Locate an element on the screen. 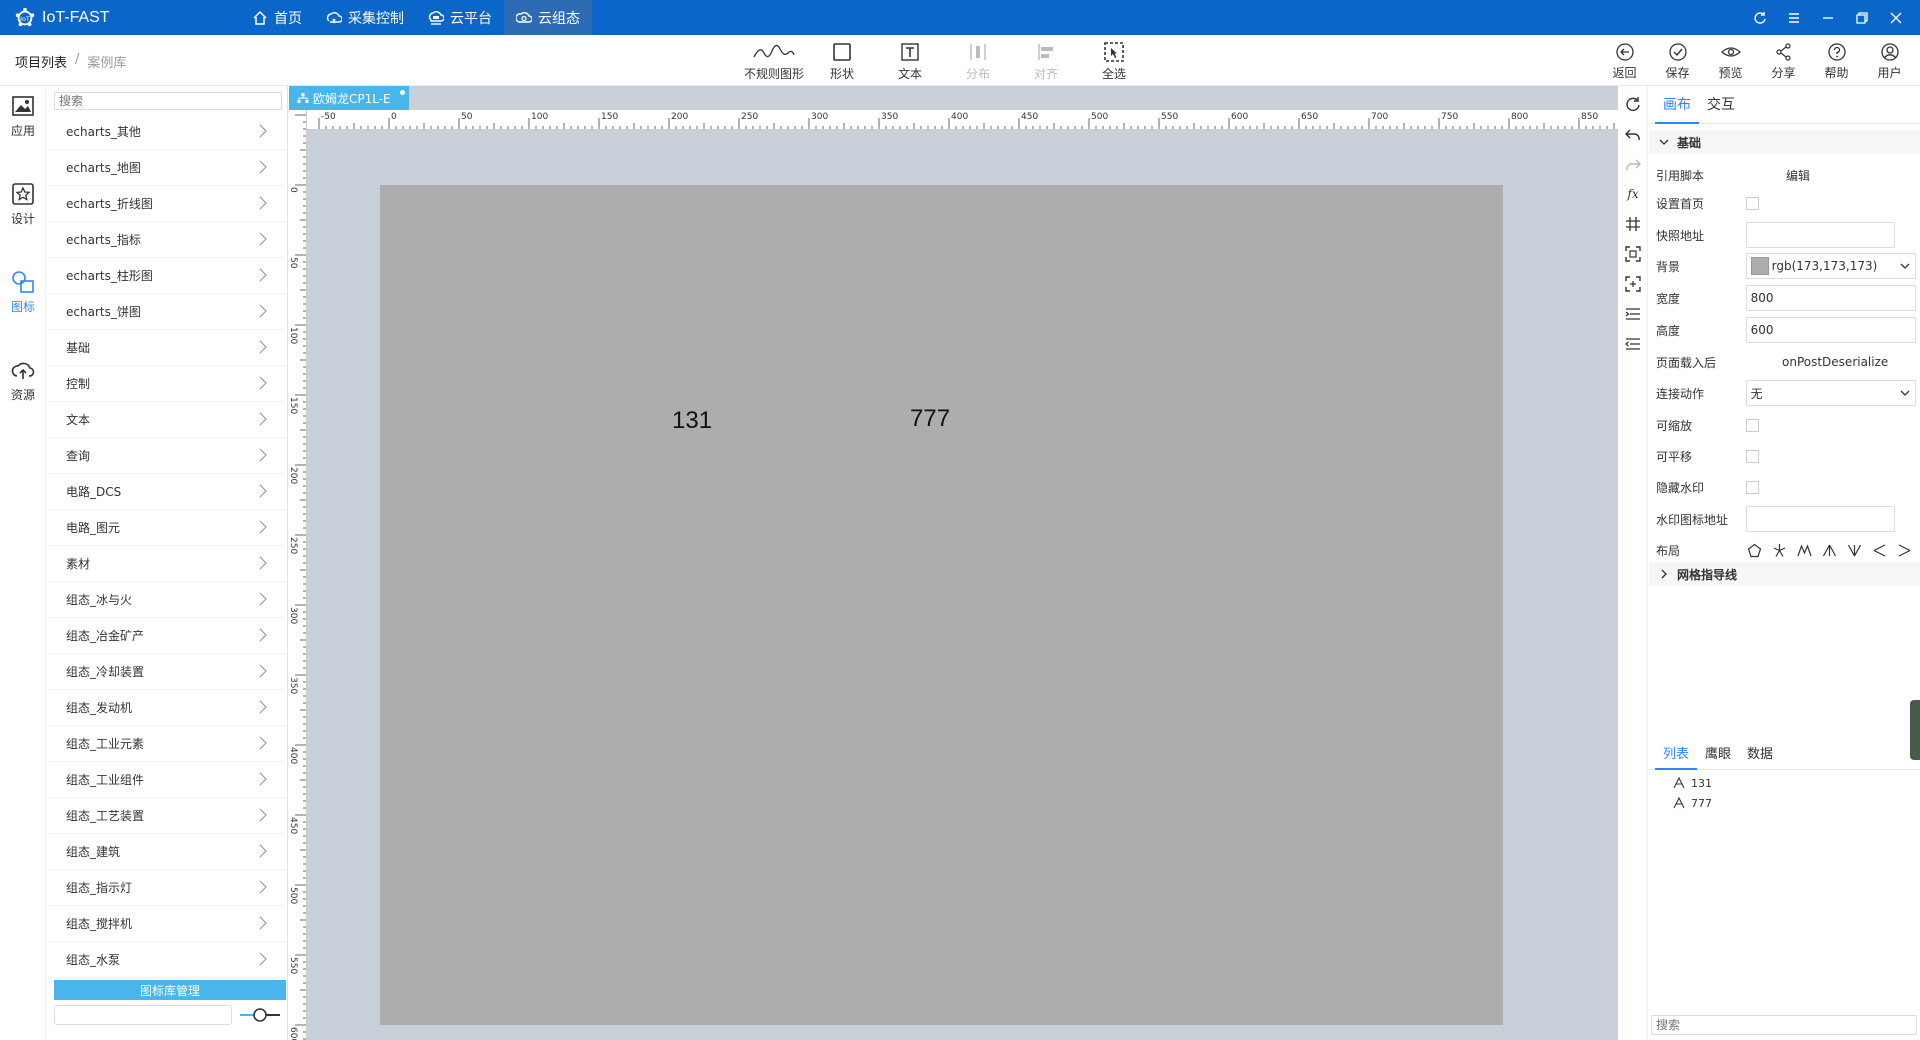  restore-button is located at coordinates (1862, 18).